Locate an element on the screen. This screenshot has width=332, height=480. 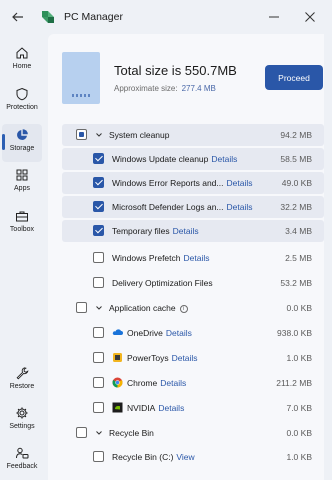
list-item: PowerToys Details 1.0 KB is located at coordinates (193, 358).